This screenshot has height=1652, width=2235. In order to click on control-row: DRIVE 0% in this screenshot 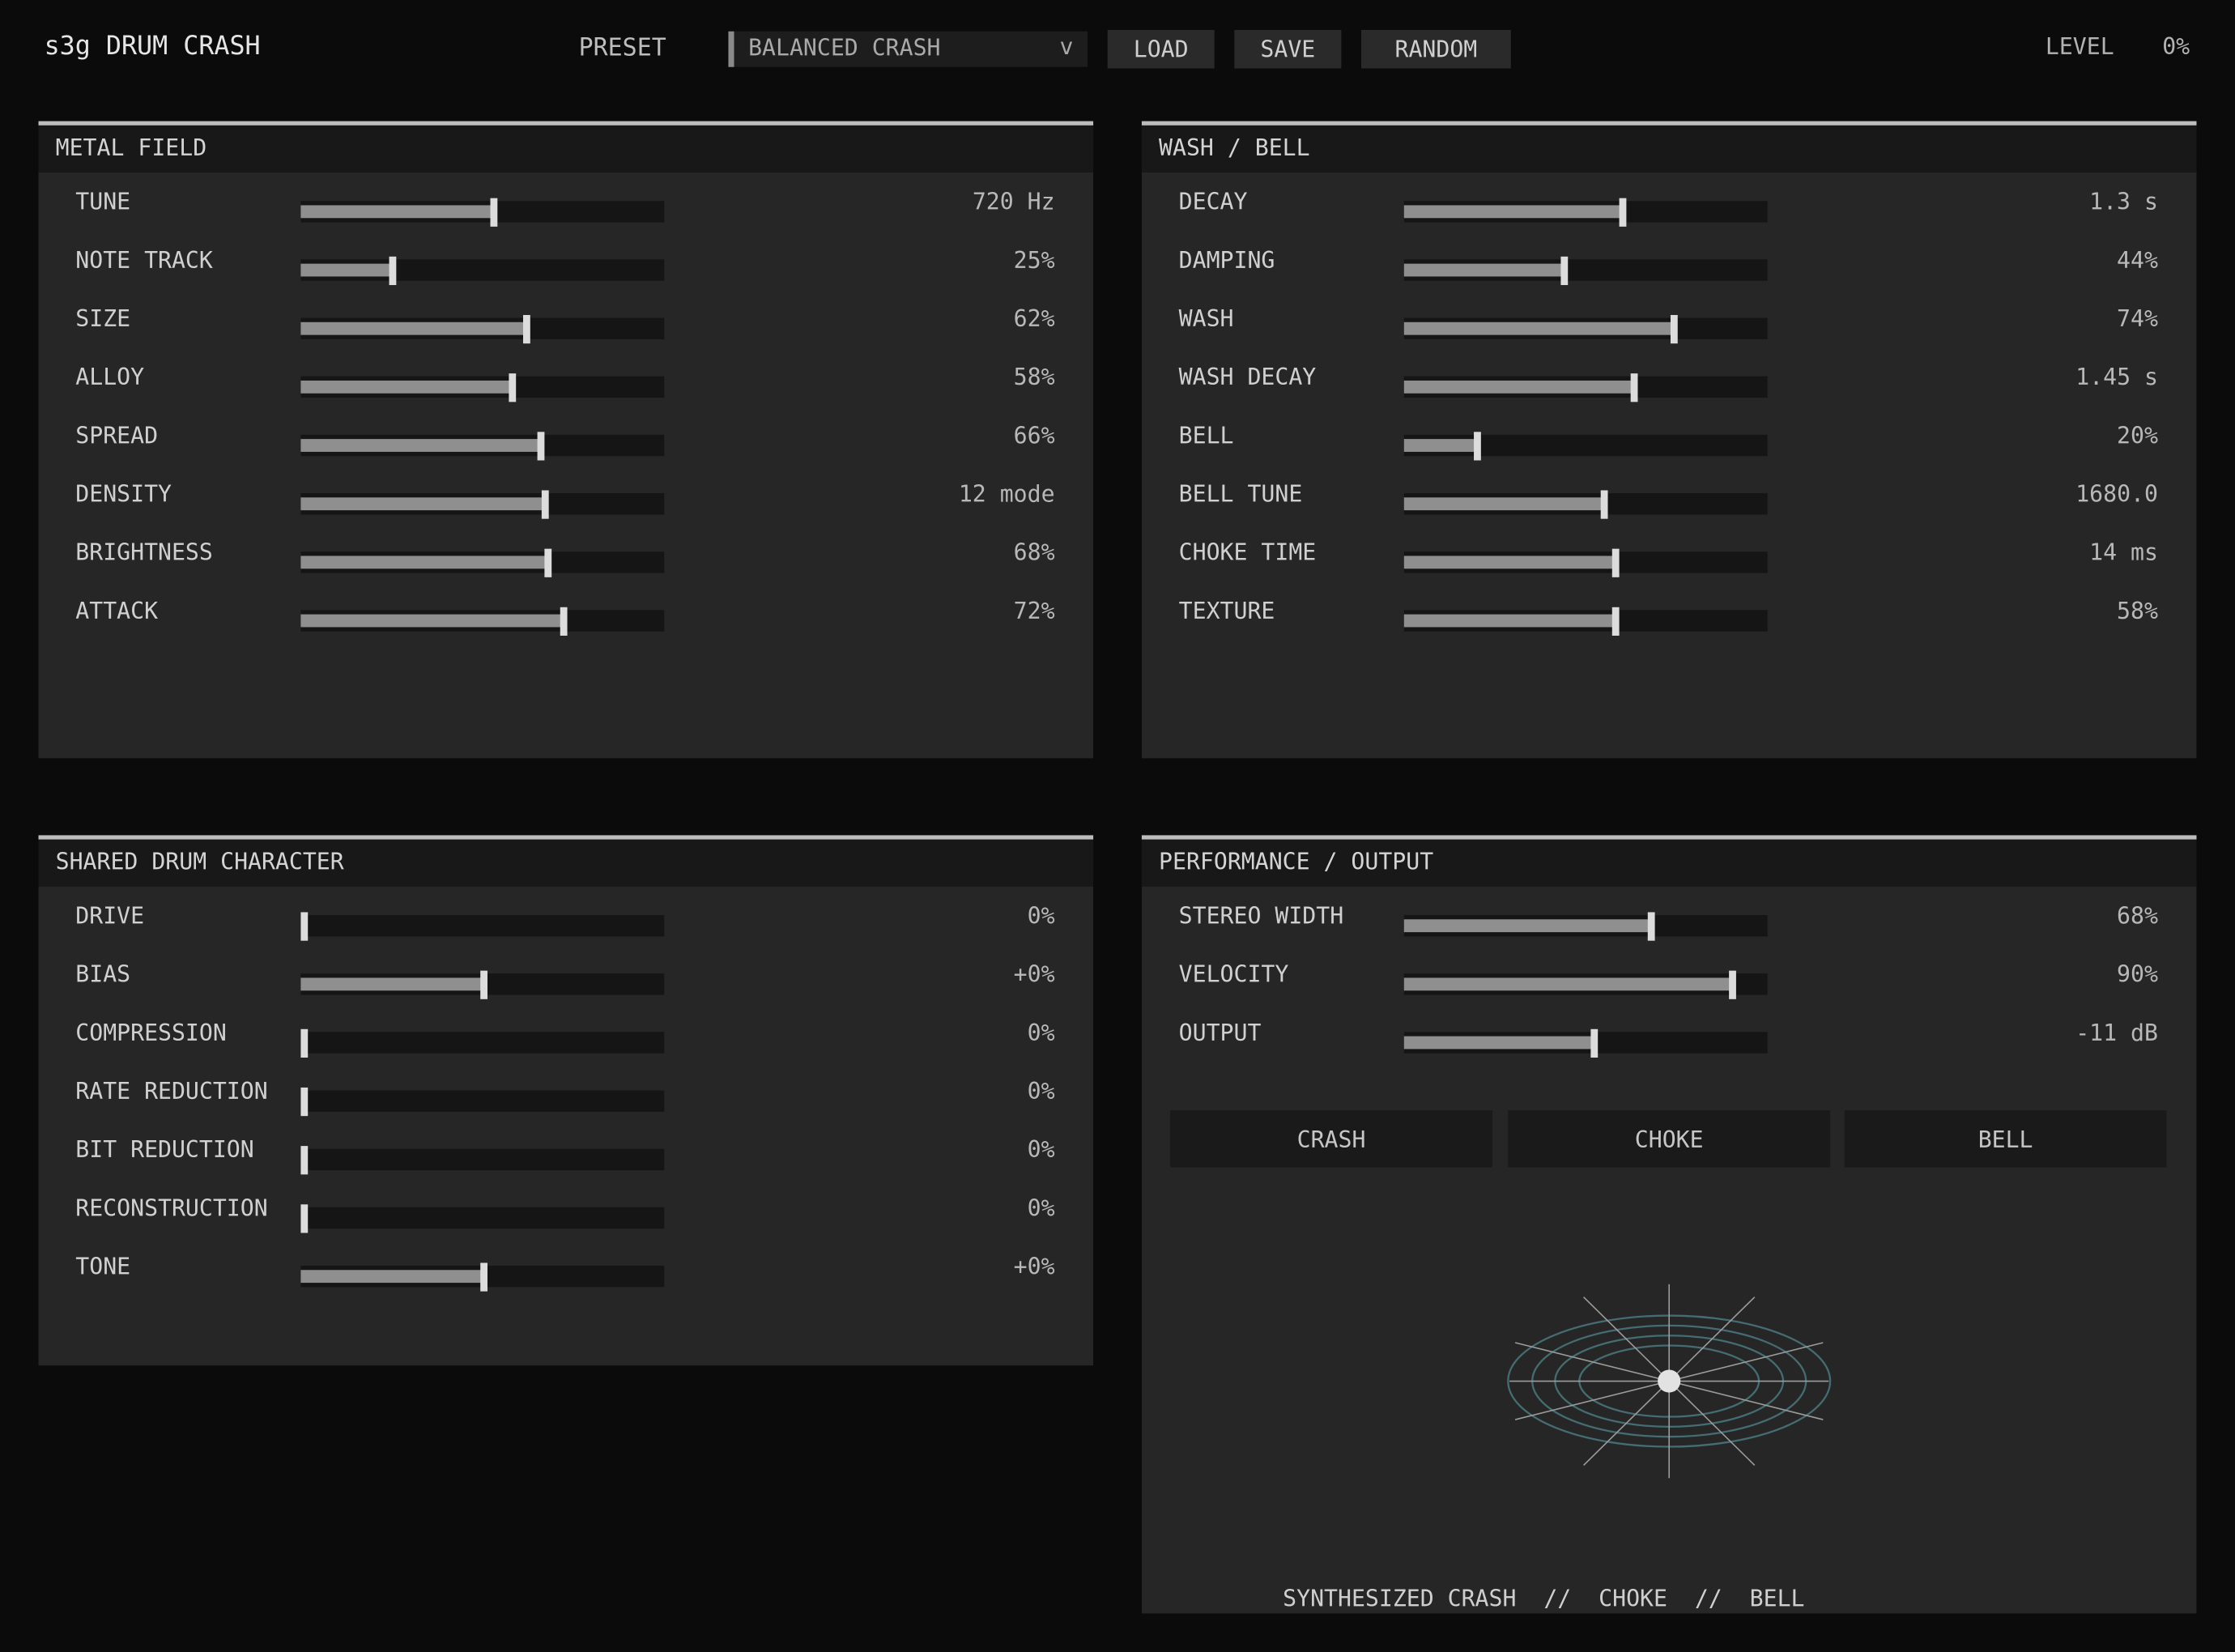, I will do `click(567, 924)`.